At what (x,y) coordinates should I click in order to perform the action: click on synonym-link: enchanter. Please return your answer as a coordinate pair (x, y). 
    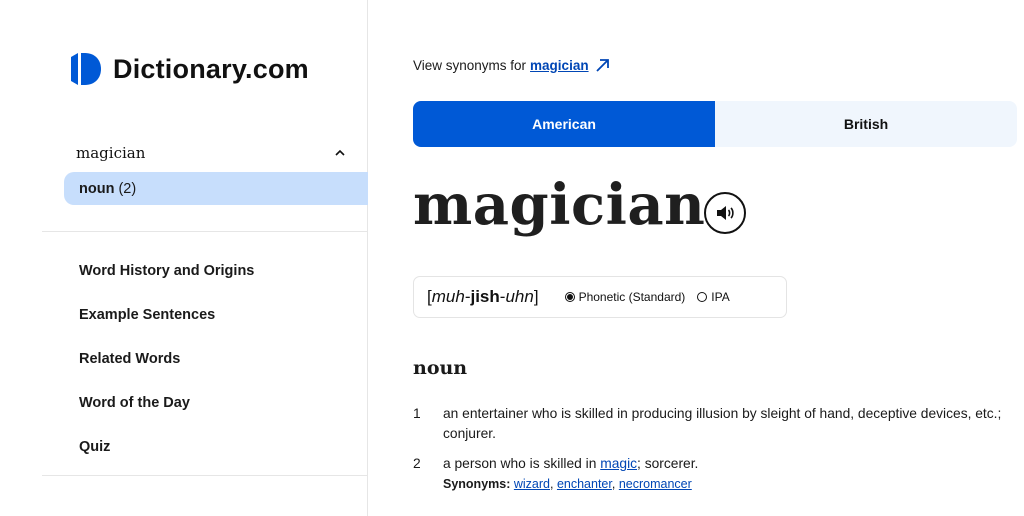
    Looking at the image, I should click on (584, 484).